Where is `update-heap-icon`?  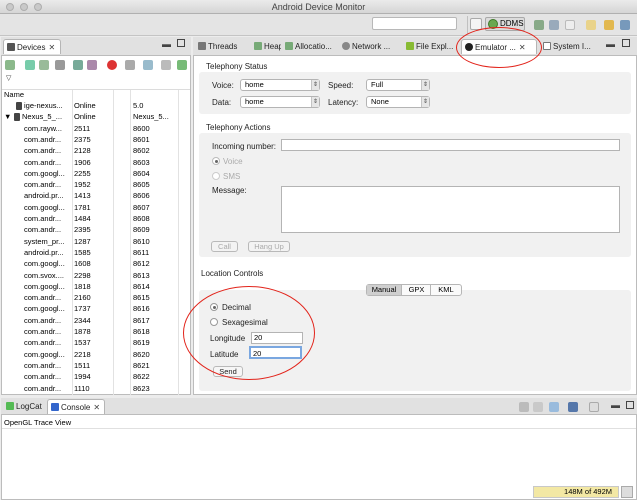 update-heap-icon is located at coordinates (30, 65).